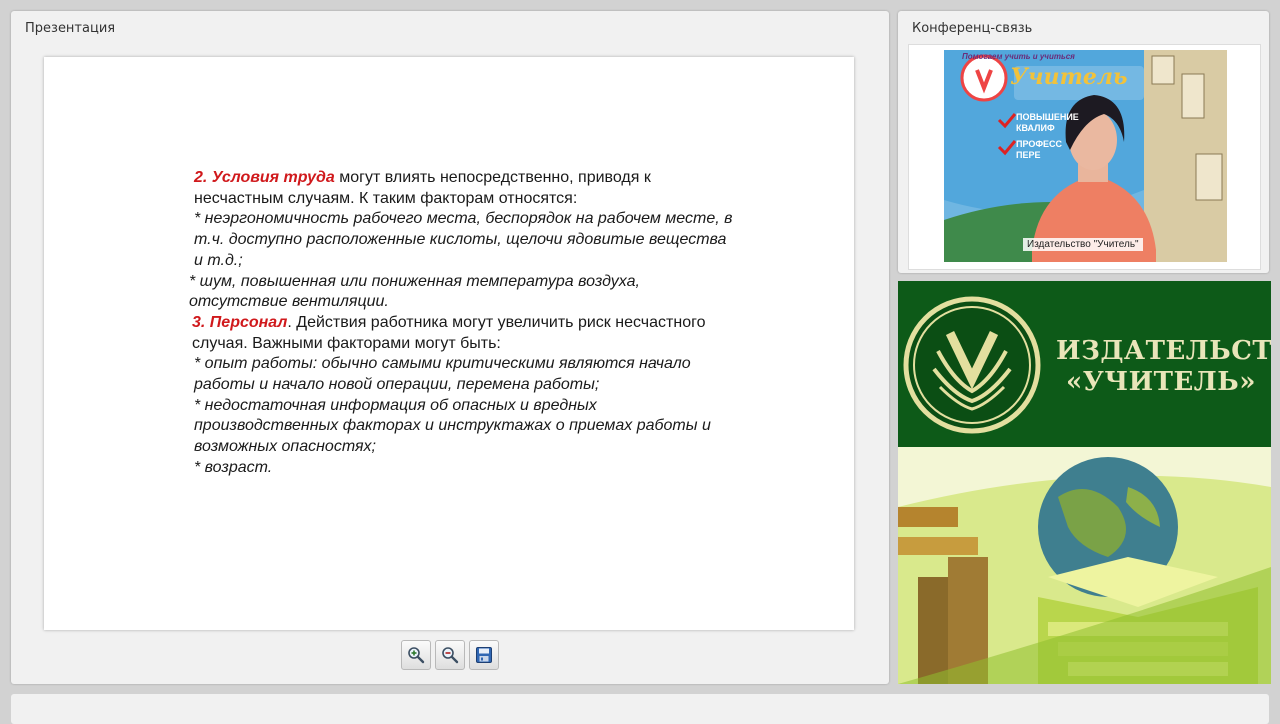  I want to click on zoom-in-icon, so click(416, 655).